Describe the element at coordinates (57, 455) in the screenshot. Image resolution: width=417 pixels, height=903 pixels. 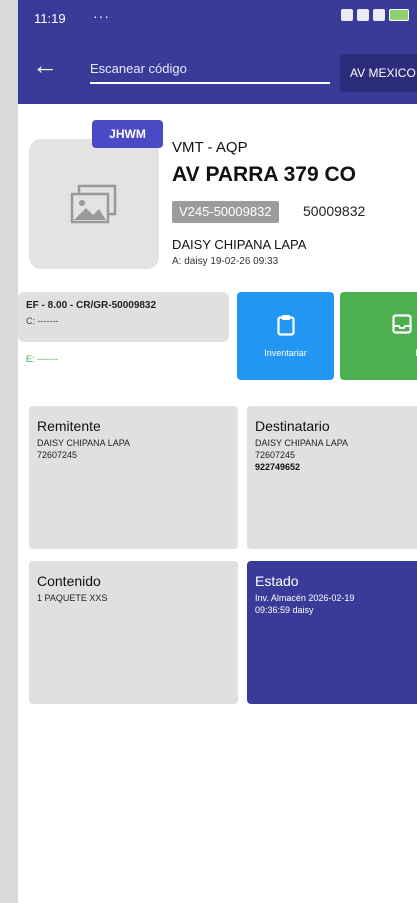
I see `sender-doc: 72607245` at that location.